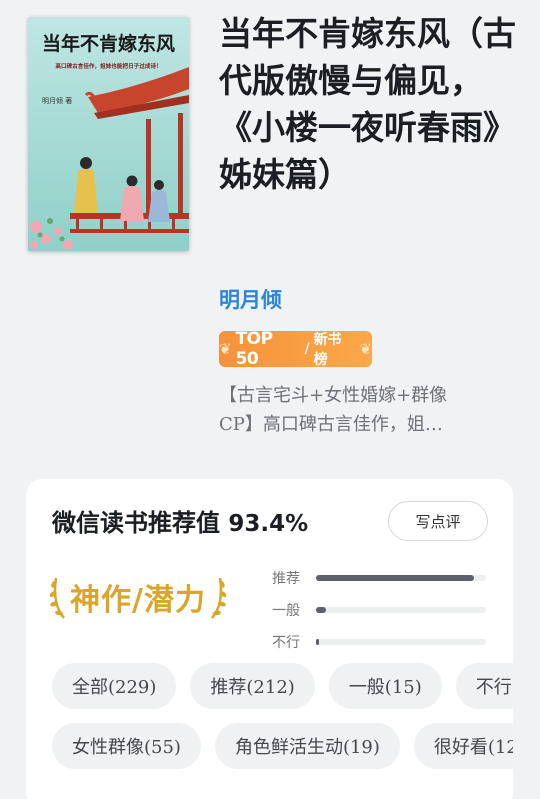 This screenshot has height=799, width=540. What do you see at coordinates (136, 523) in the screenshot?
I see `recommend-score-label: 微信读书推荐值` at bounding box center [136, 523].